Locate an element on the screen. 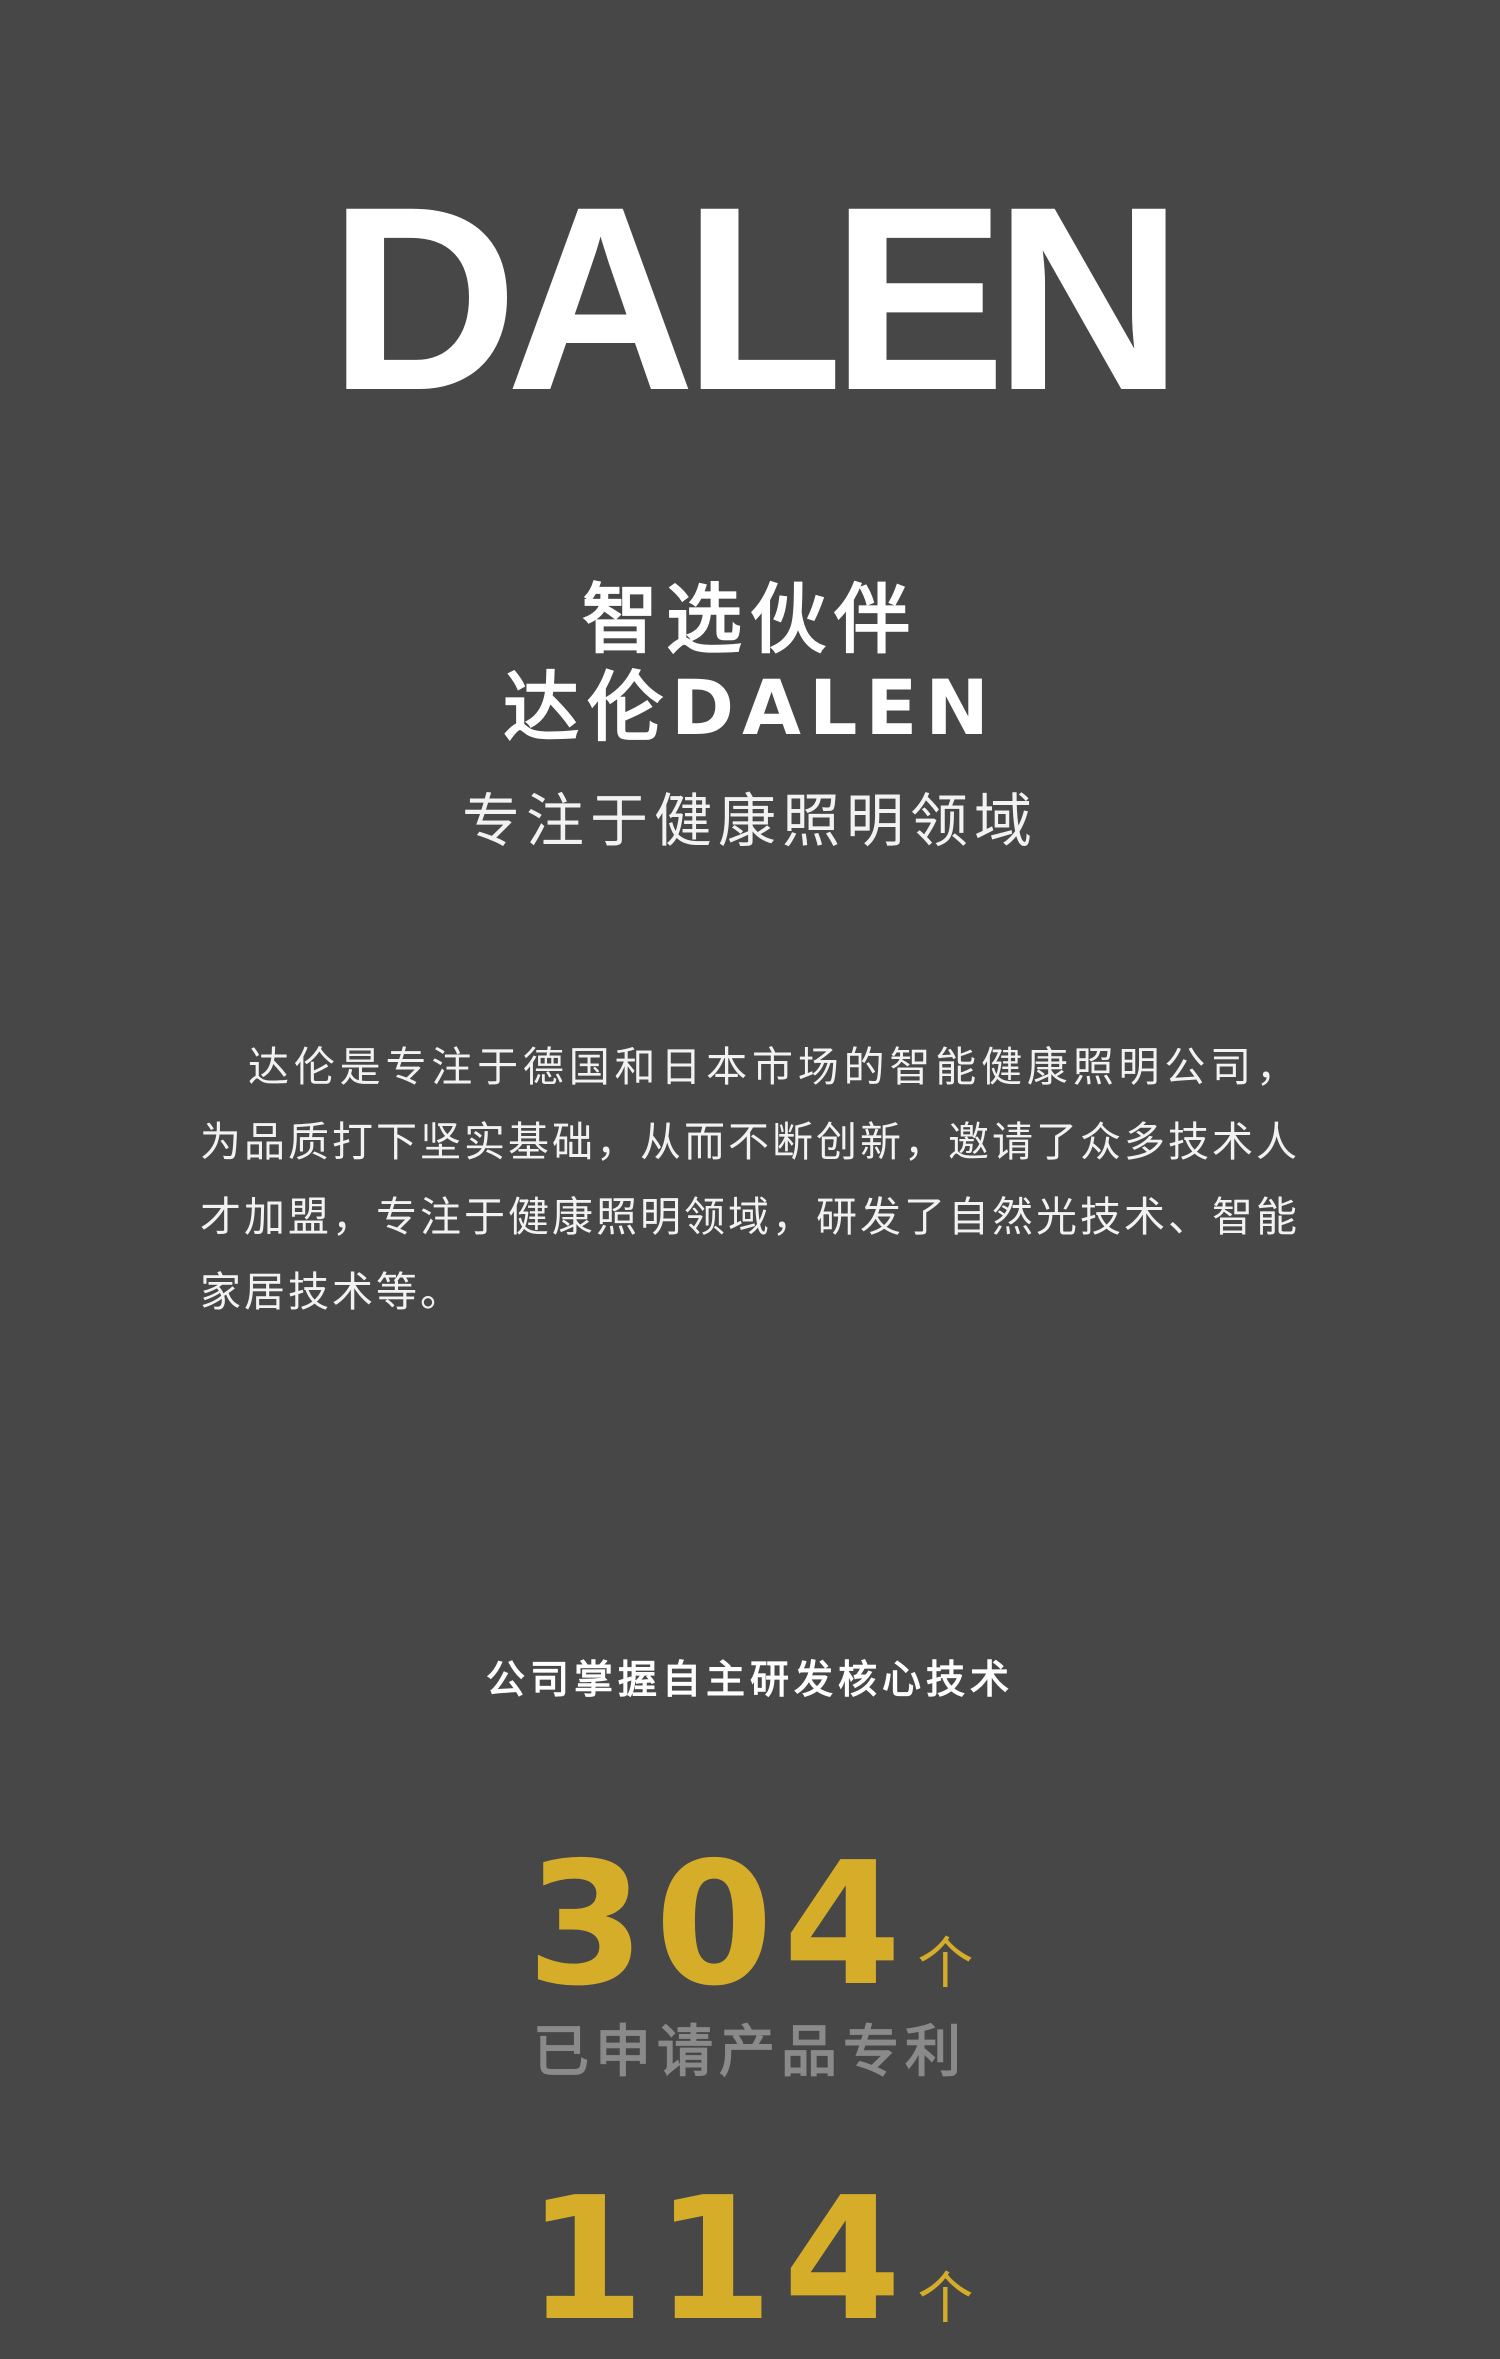 This screenshot has height=2359, width=1500. stat-patents: 304 个 已申请产品专利 is located at coordinates (750, 1964).